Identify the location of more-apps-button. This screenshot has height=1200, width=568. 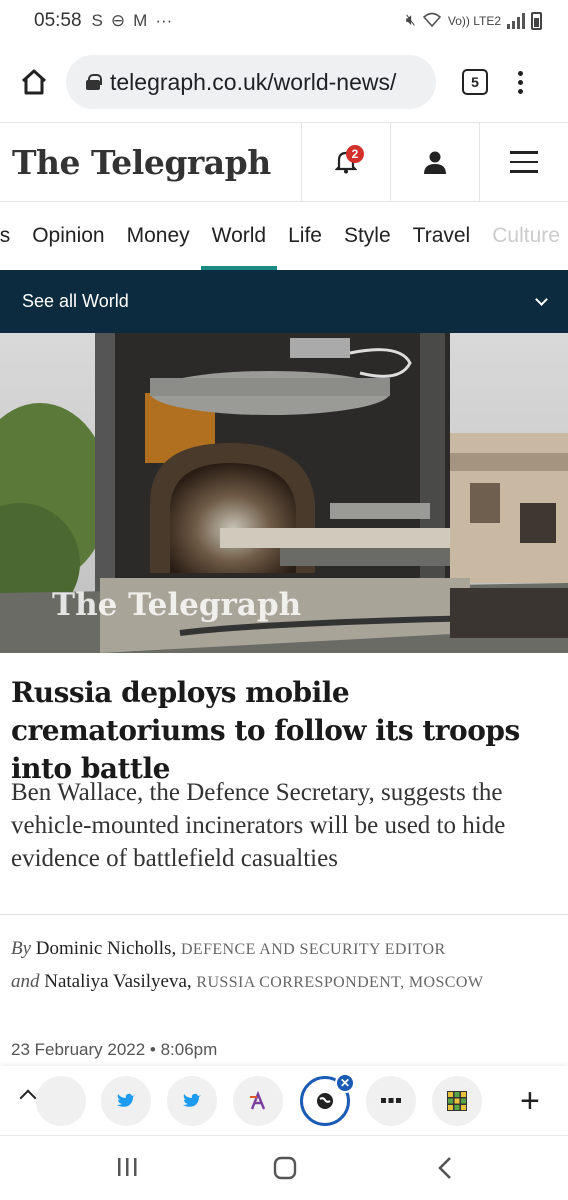
(391, 1101).